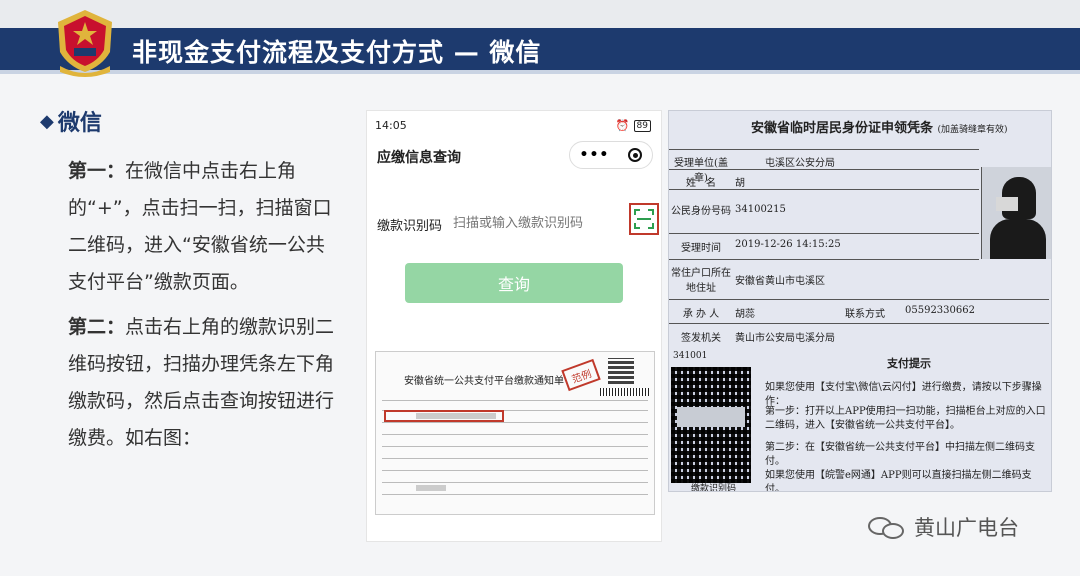 The image size is (1080, 576). Describe the element at coordinates (1016, 213) in the screenshot. I see `id-photo` at that location.